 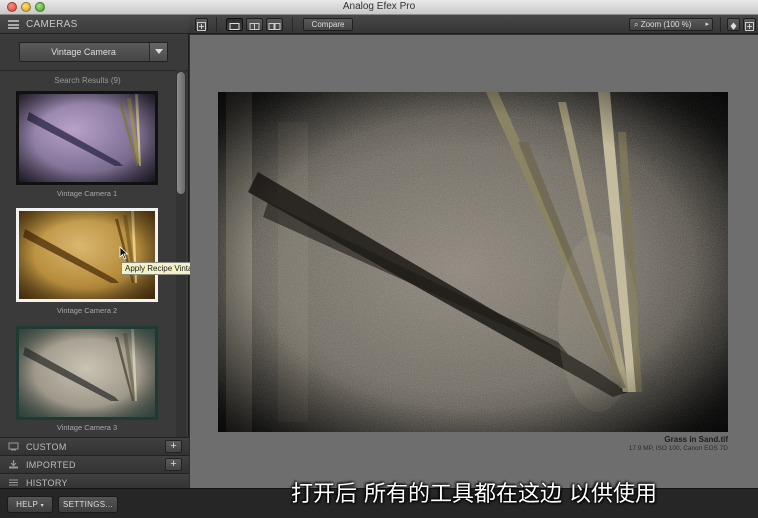 I want to click on help-menu-button: HELP ▾, so click(x=30, y=504).